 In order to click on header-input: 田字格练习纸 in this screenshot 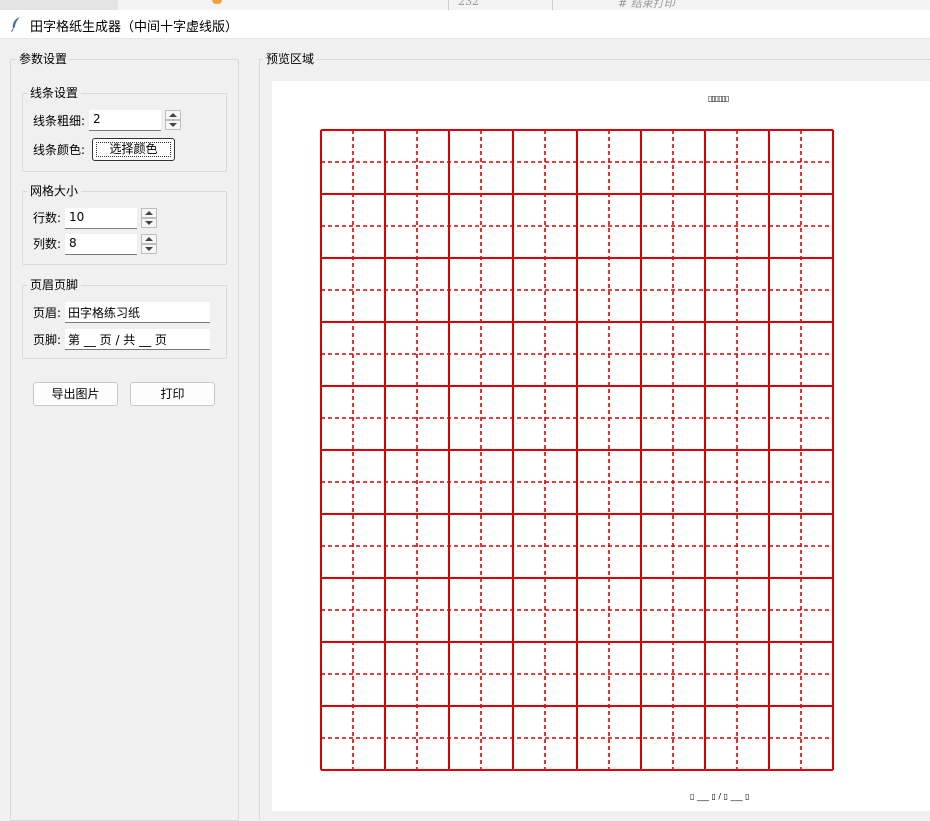, I will do `click(137, 312)`.